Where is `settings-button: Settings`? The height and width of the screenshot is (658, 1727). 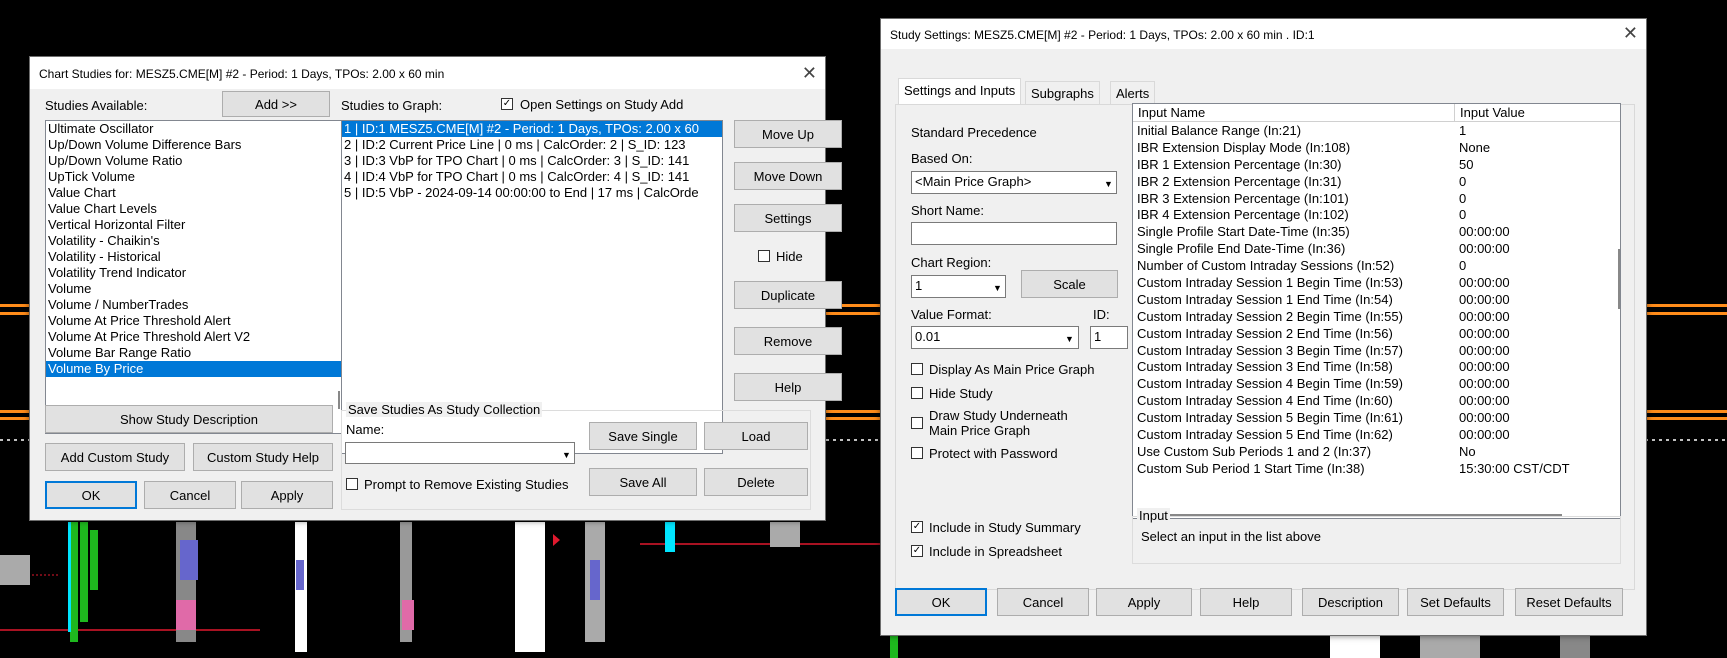
settings-button: Settings is located at coordinates (788, 218).